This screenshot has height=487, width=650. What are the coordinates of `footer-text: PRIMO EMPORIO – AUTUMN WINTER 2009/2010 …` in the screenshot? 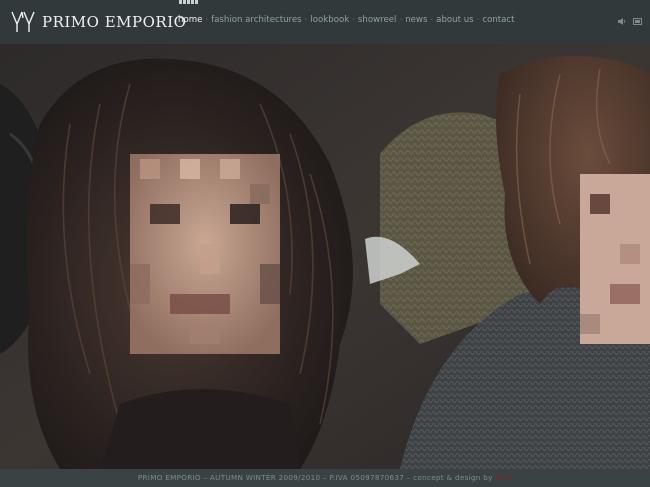 It's located at (315, 477).